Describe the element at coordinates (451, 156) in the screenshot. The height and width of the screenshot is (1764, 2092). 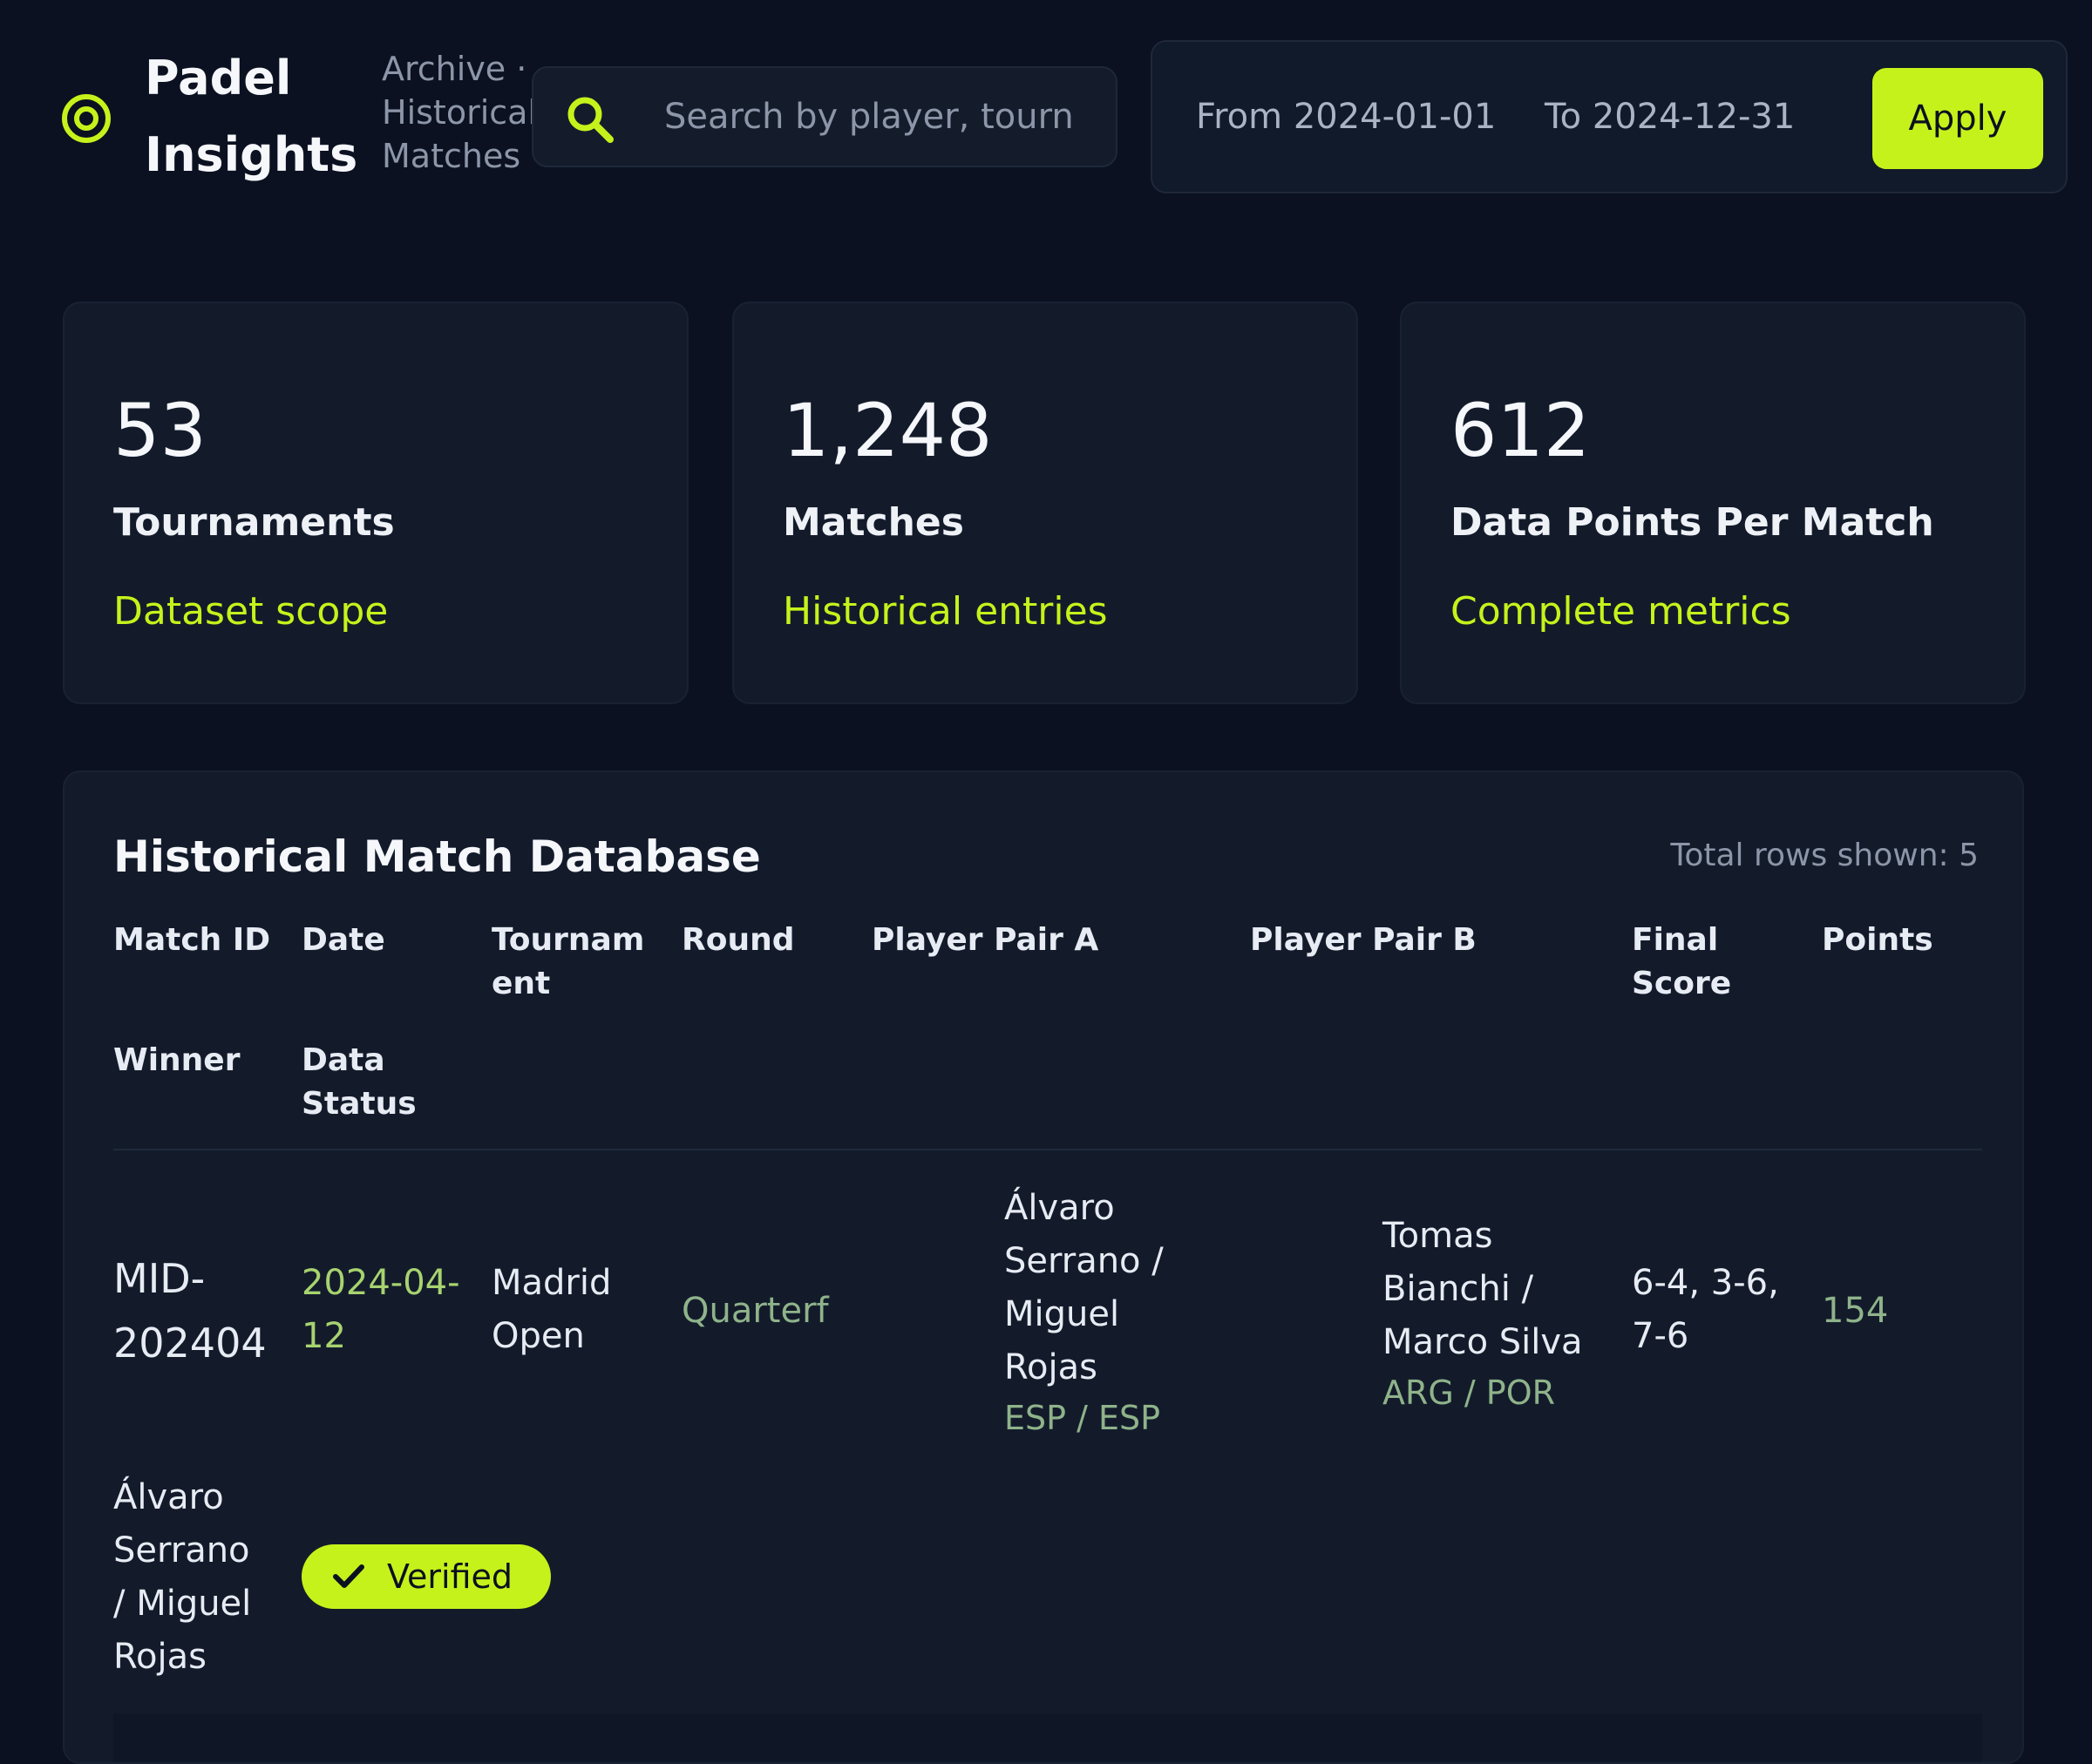
I see `breadcrumb-matches: Matches` at that location.